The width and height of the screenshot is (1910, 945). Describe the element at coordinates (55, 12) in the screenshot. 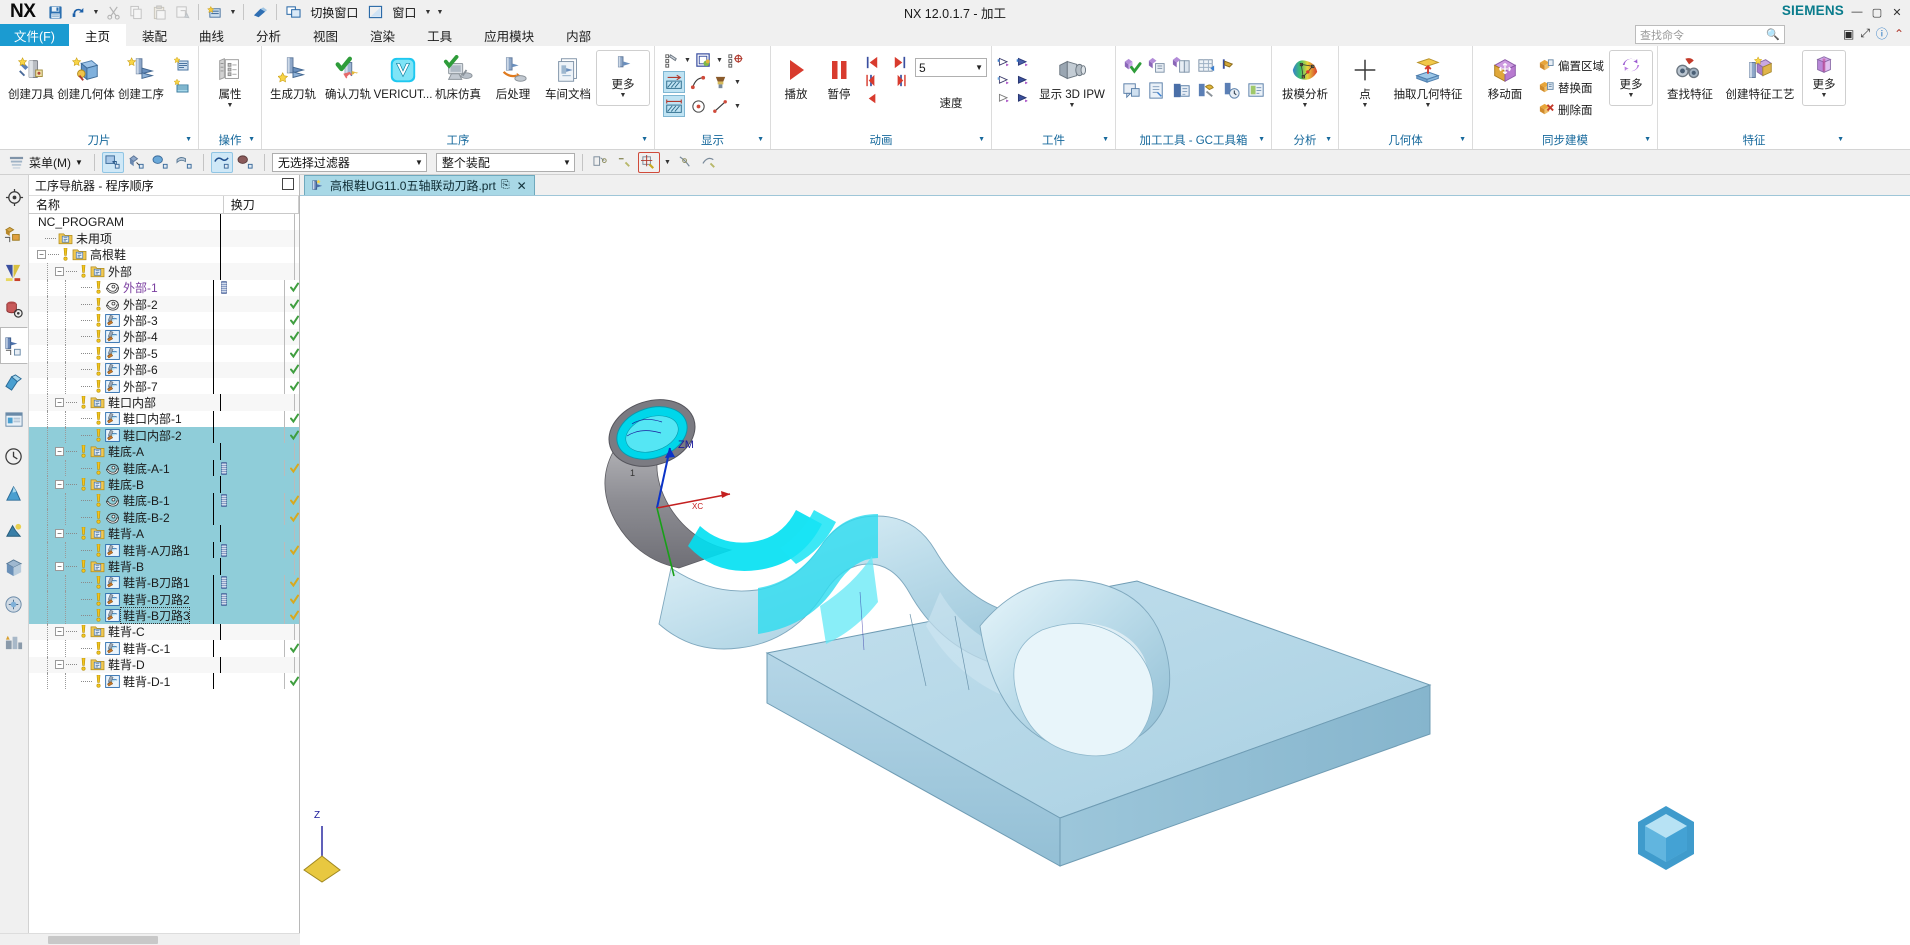

I see `save-button` at that location.